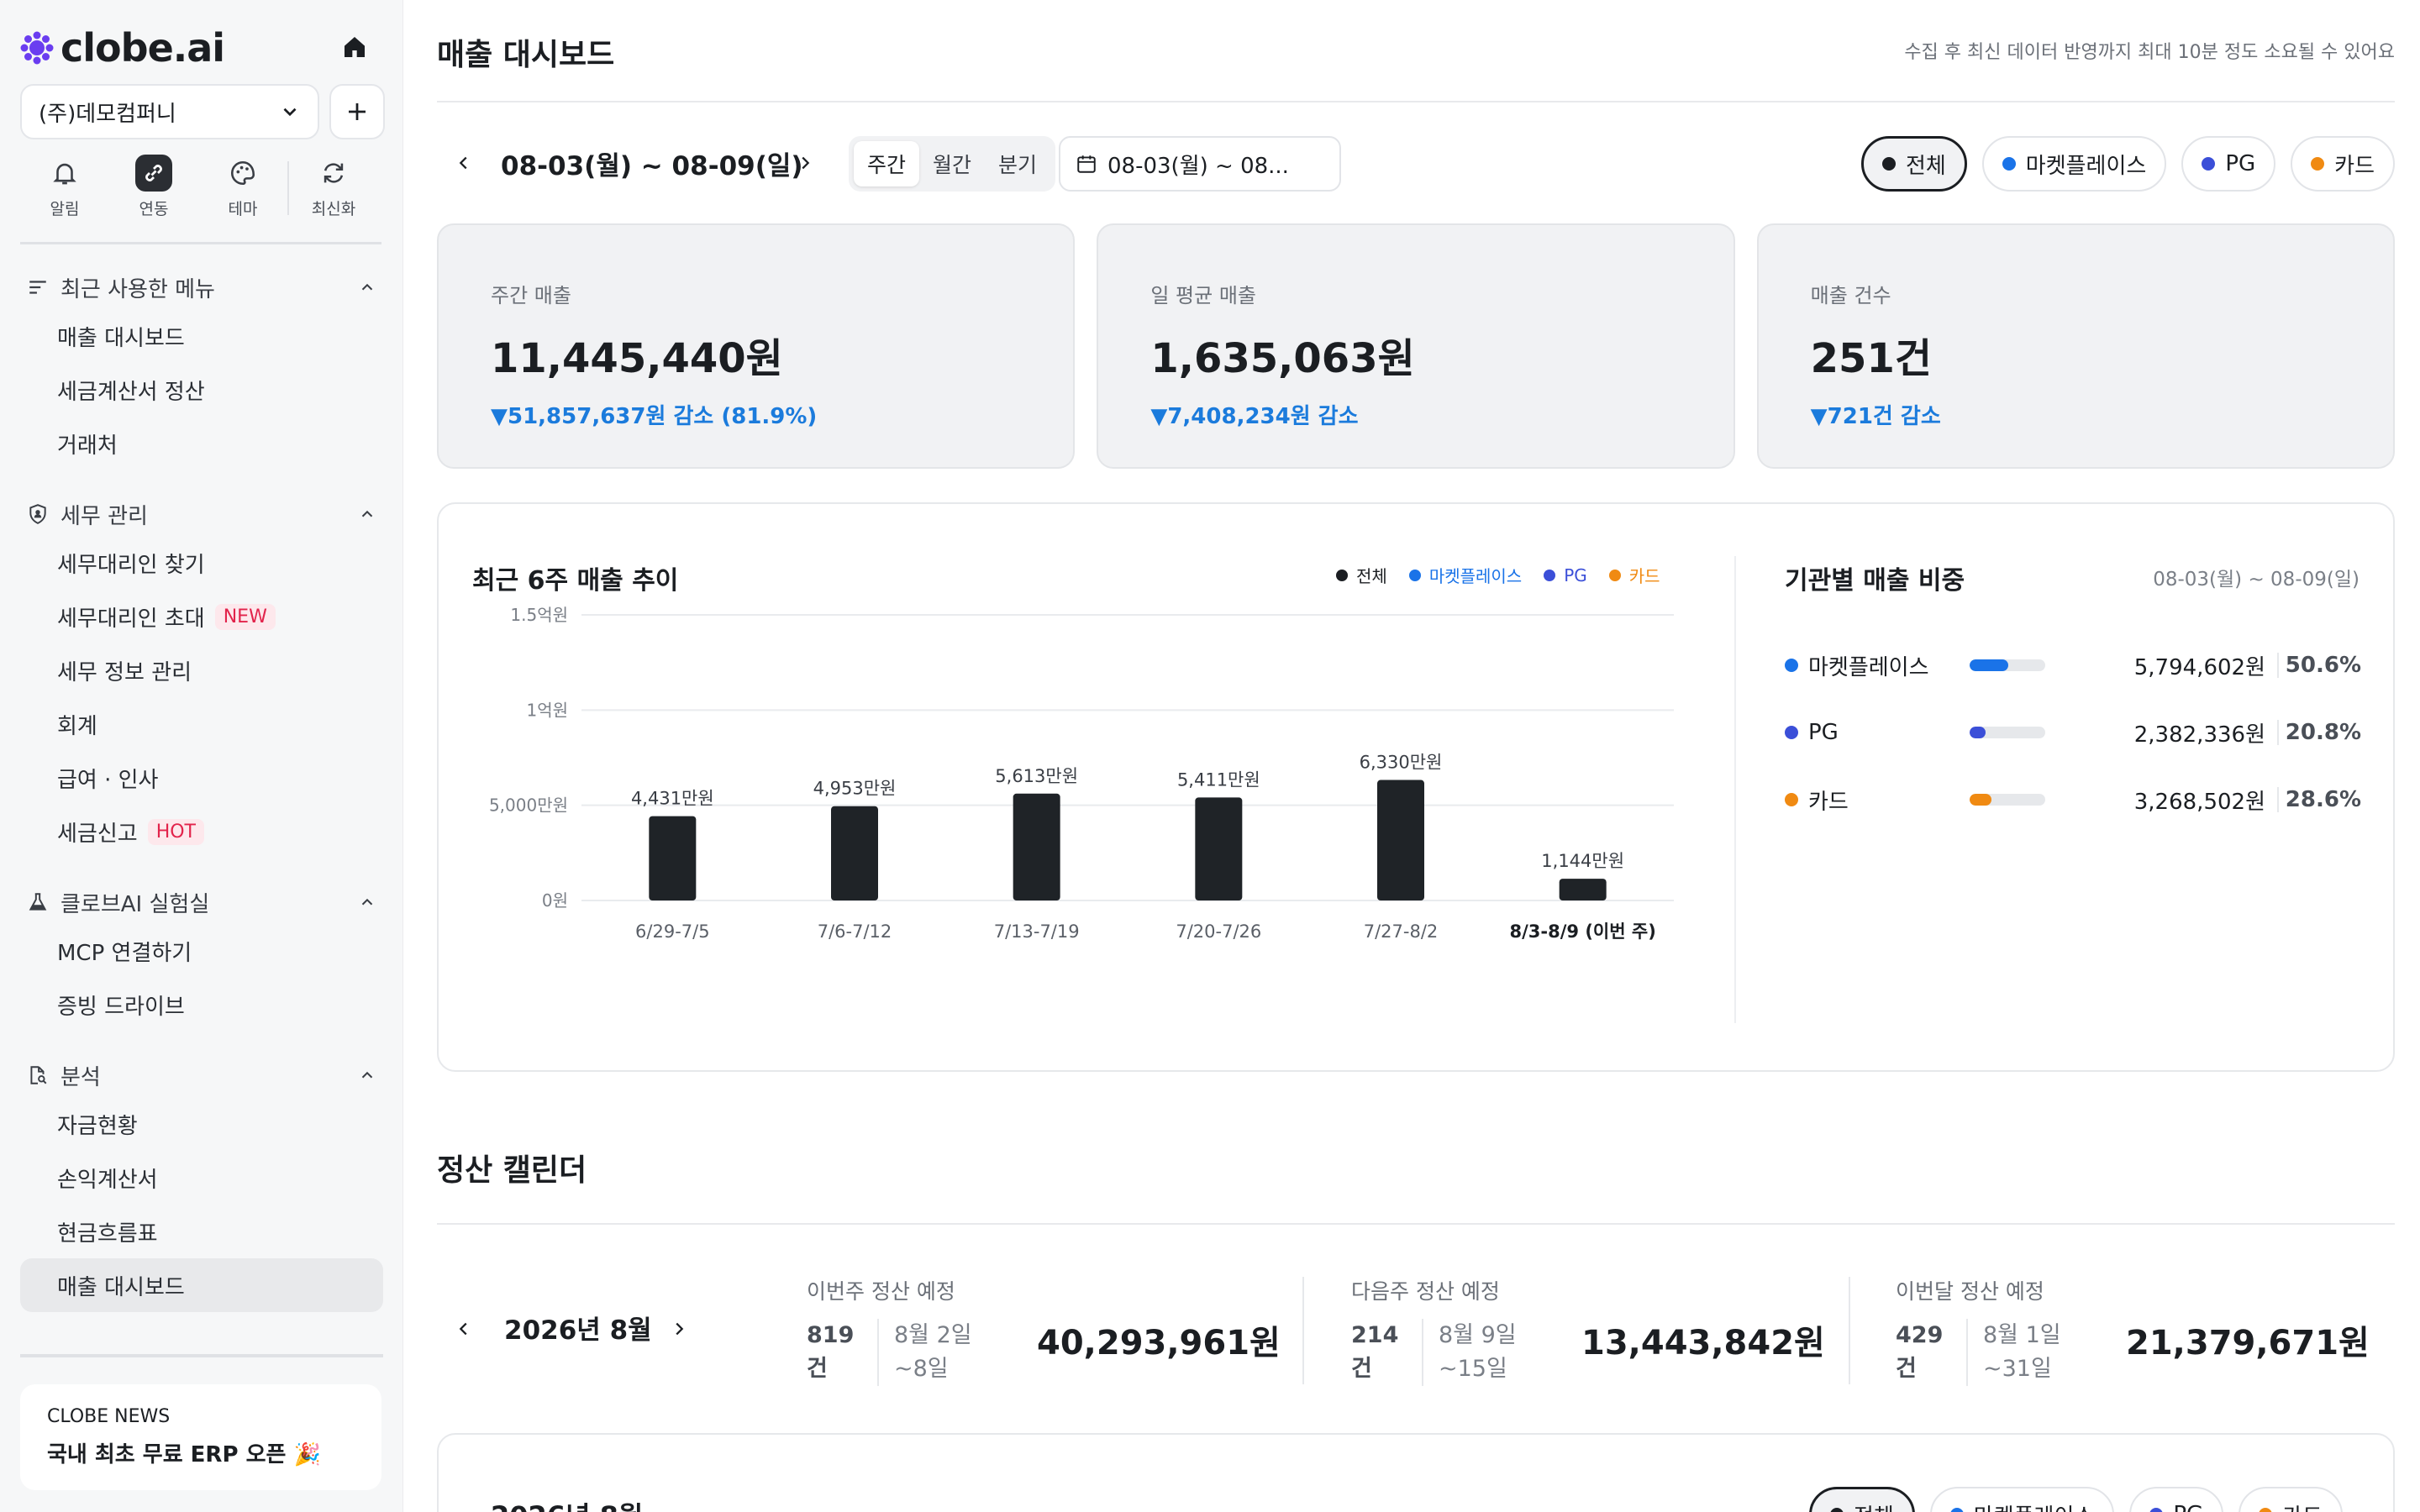  What do you see at coordinates (109, 1416) in the screenshot?
I see `news-label: CLOBE NEWS` at bounding box center [109, 1416].